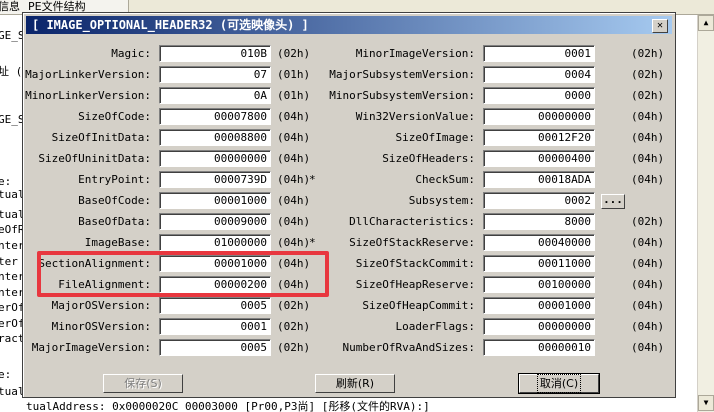 The height and width of the screenshot is (412, 714). Describe the element at coordinates (215, 221) in the screenshot. I see `field-value-input: 00009000` at that location.